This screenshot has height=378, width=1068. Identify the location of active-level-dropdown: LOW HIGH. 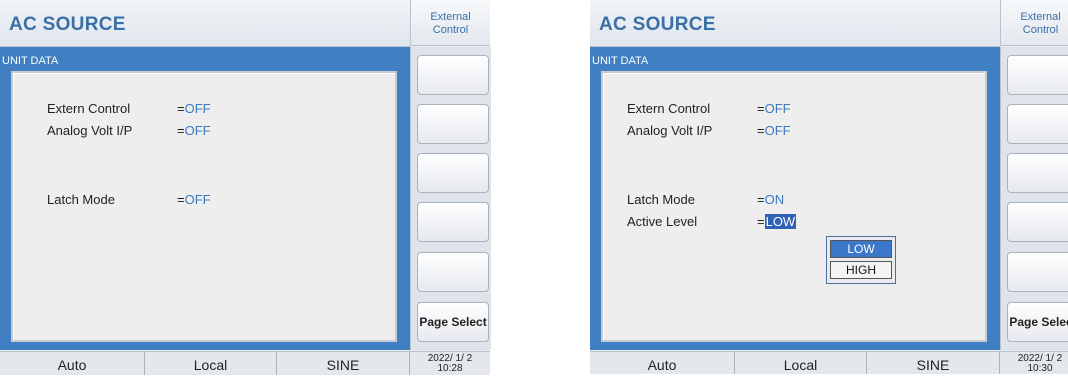
(861, 260).